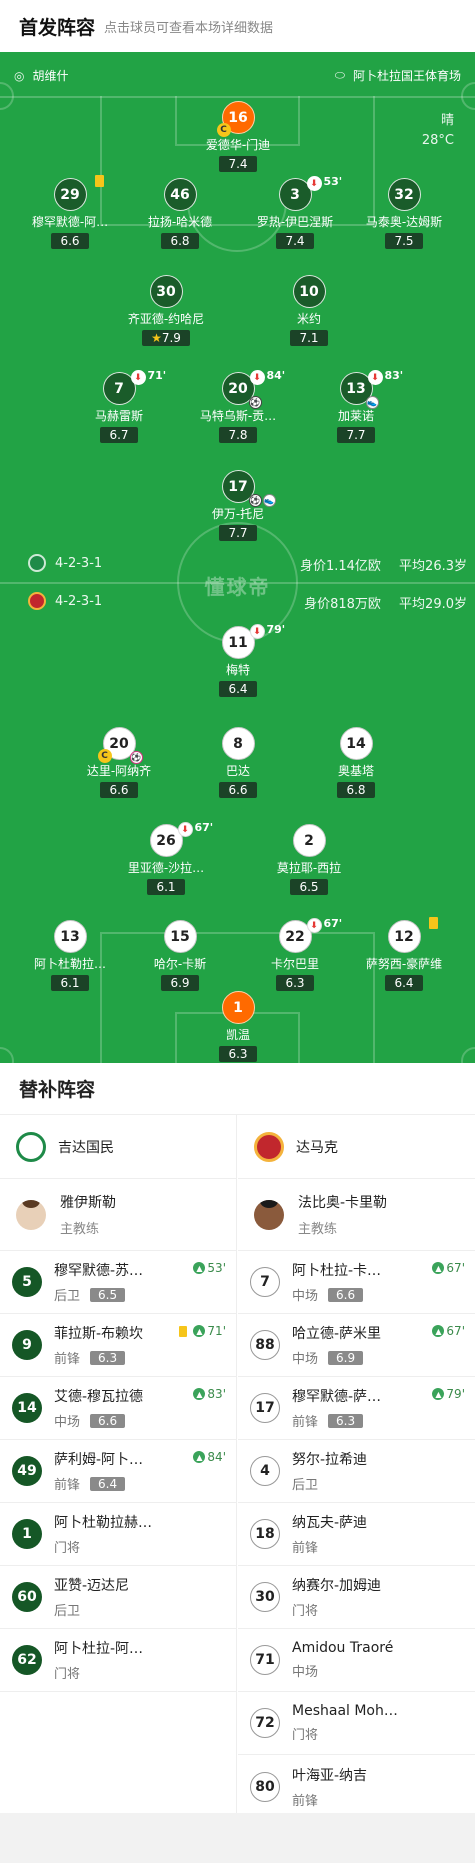 This screenshot has height=1863, width=475. What do you see at coordinates (119, 762) in the screenshot?
I see `away-player: 20 C ⚽ 达里-阿纳齐 6.6` at bounding box center [119, 762].